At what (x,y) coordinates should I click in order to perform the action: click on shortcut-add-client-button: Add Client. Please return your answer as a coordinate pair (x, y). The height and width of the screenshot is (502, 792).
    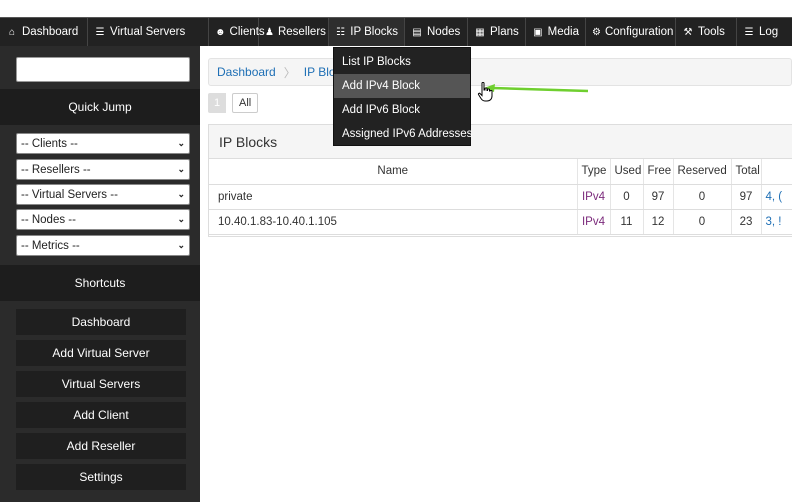
    Looking at the image, I should click on (101, 415).